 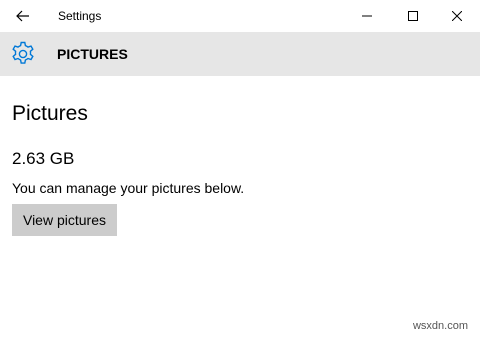 What do you see at coordinates (240, 54) in the screenshot?
I see `page-header: PICTURES` at bounding box center [240, 54].